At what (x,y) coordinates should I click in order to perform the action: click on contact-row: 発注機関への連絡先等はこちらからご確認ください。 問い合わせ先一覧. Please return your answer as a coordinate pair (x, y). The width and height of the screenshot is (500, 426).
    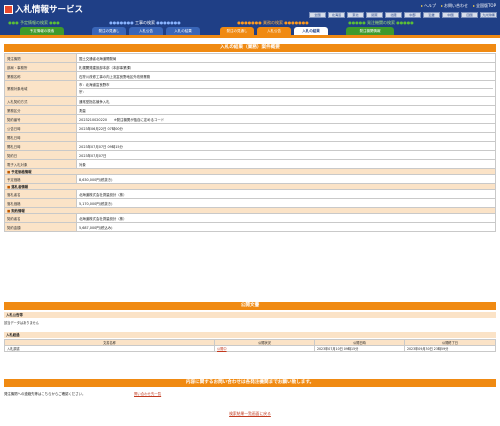
    Looking at the image, I should click on (250, 393).